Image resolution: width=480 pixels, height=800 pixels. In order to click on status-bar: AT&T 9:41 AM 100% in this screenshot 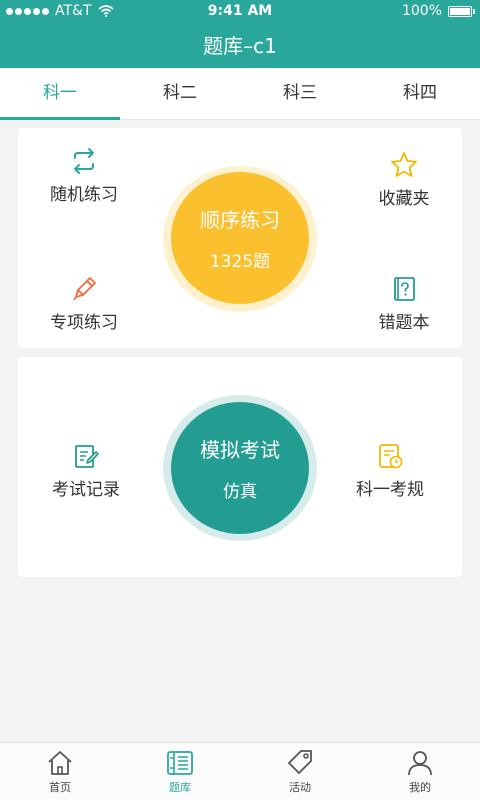, I will do `click(240, 11)`.